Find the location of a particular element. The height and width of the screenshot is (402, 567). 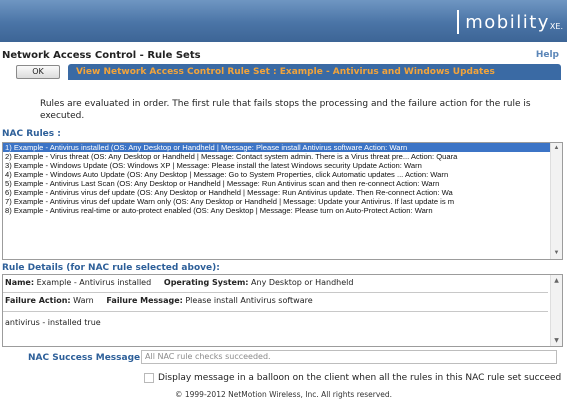

os-value: Any Desktop or Handheld is located at coordinates (302, 282).